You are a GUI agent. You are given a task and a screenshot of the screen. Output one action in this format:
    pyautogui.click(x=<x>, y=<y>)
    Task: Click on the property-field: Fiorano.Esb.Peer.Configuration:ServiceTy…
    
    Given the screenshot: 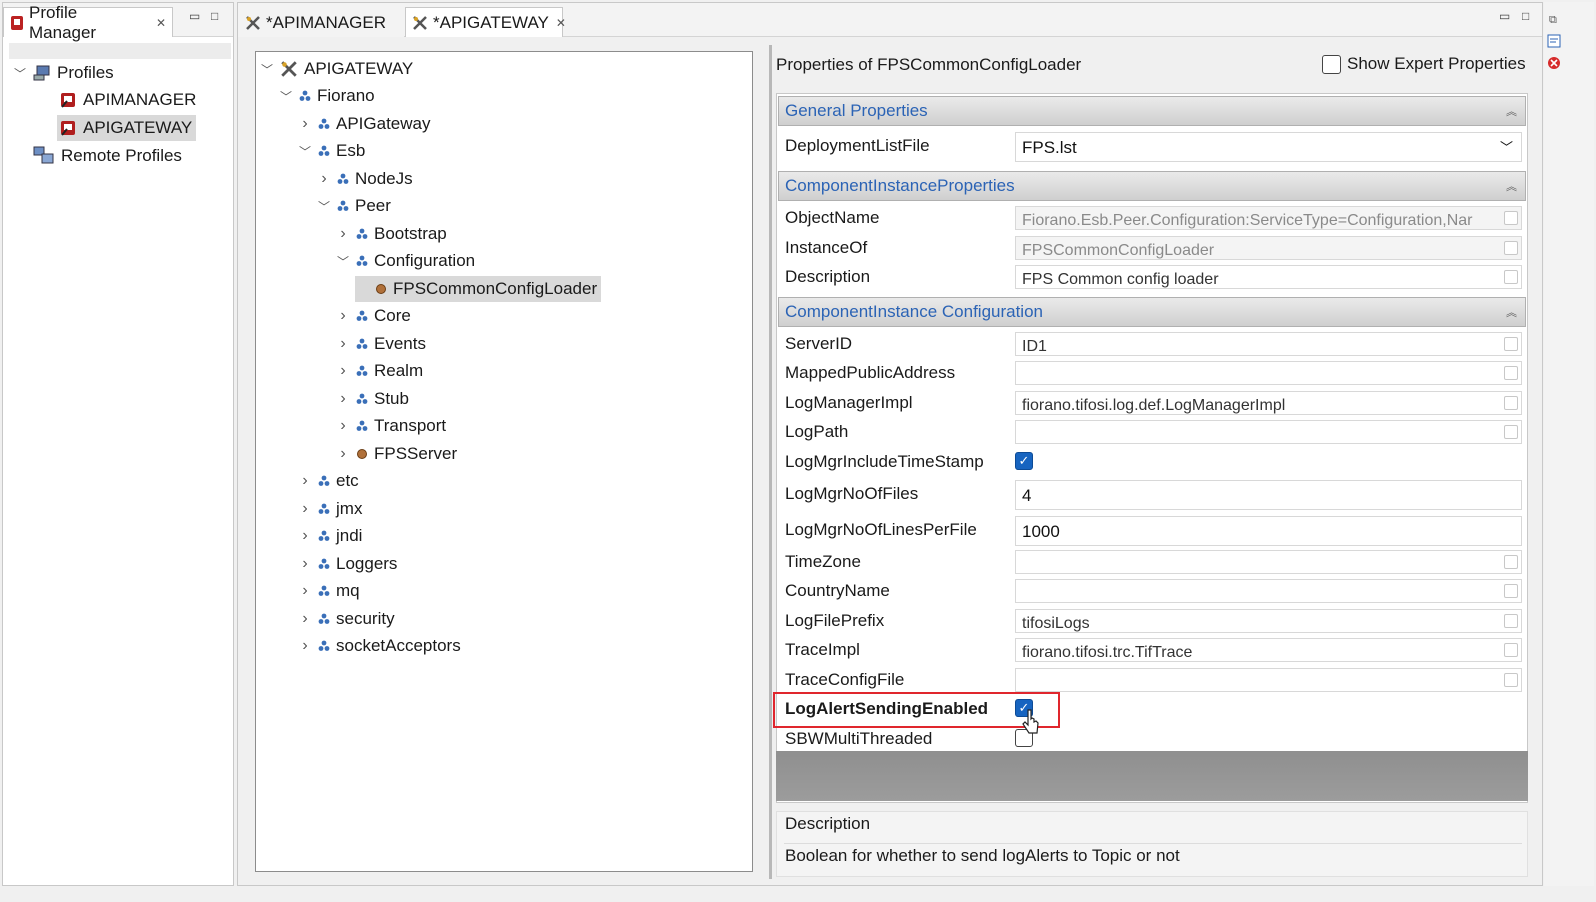 What is the action you would take?
    pyautogui.click(x=1268, y=218)
    